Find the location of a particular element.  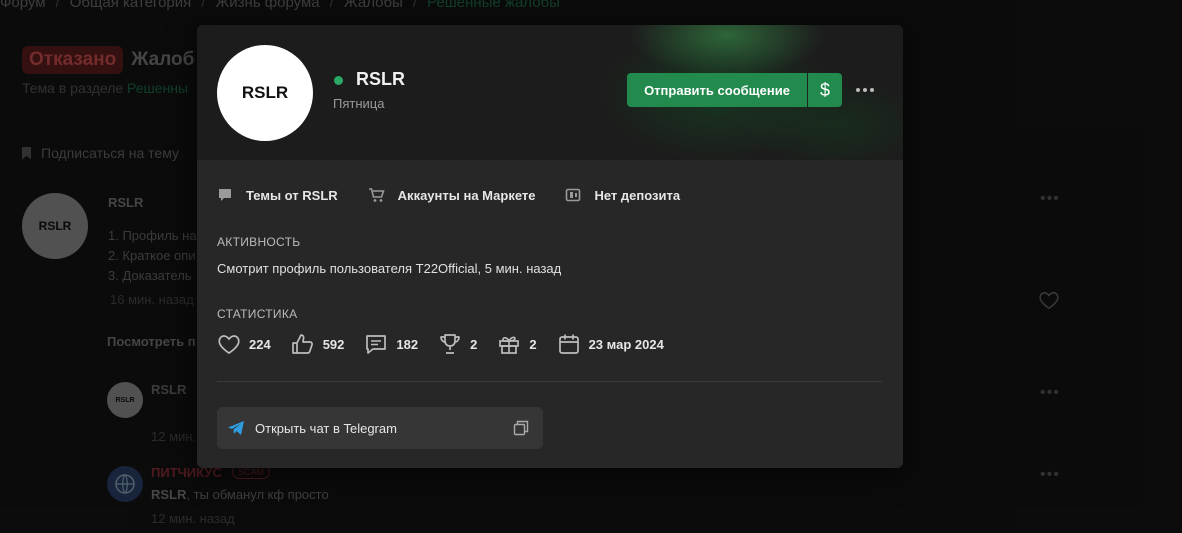

divider is located at coordinates (549, 381).